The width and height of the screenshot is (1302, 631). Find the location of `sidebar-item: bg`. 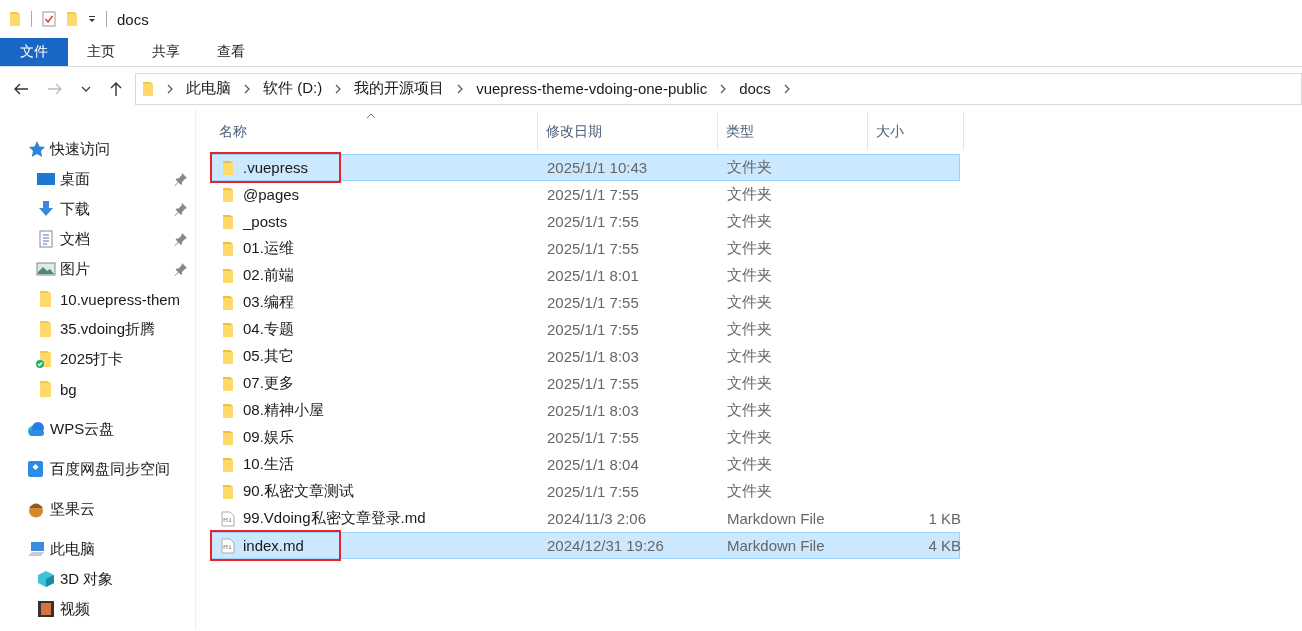

sidebar-item: bg is located at coordinates (68, 389).